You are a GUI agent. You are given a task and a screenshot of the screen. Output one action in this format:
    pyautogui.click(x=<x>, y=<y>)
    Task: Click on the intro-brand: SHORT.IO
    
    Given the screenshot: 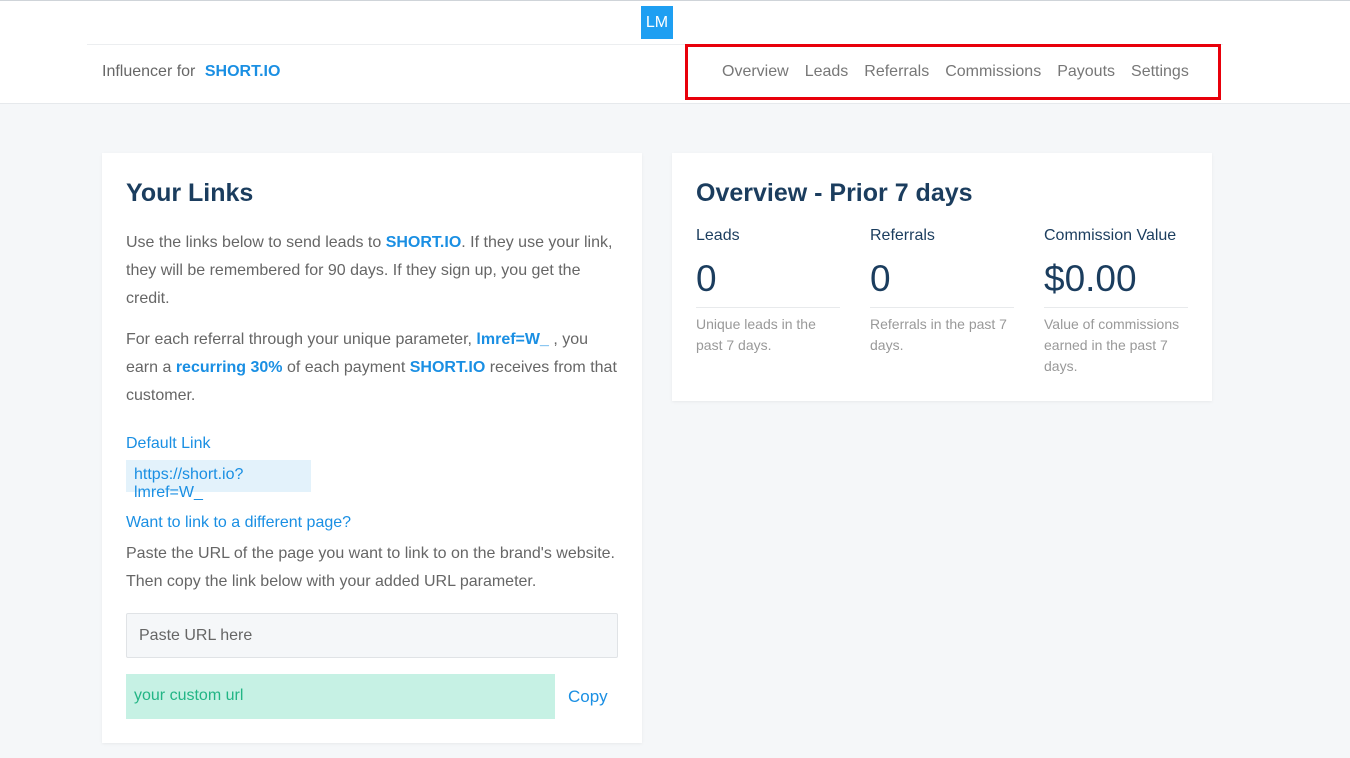 What is the action you would take?
    pyautogui.click(x=423, y=242)
    